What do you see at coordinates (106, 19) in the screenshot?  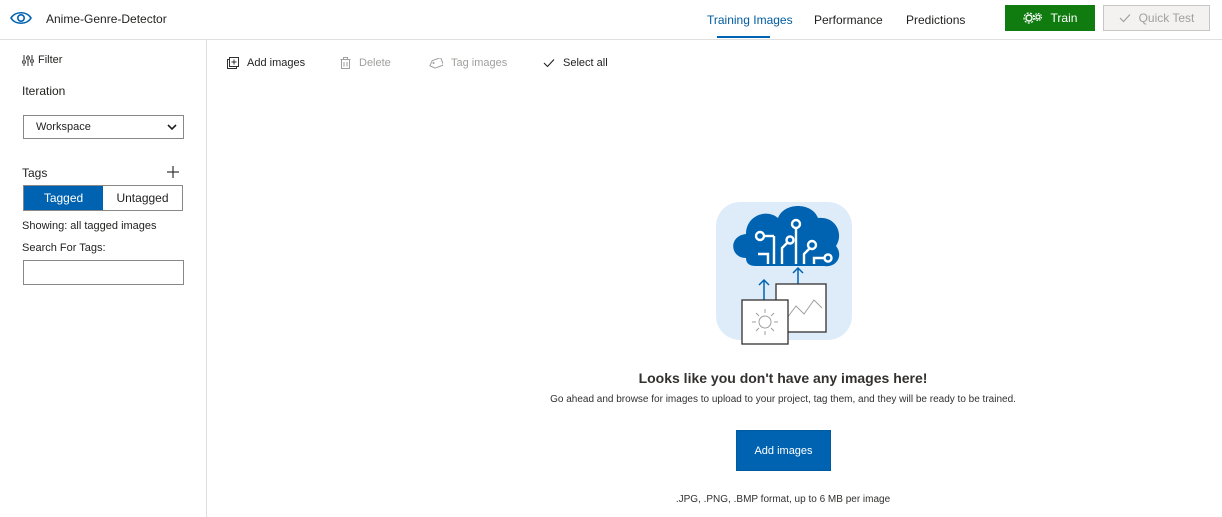 I see `project-title: Anime-Genre-Detector` at bounding box center [106, 19].